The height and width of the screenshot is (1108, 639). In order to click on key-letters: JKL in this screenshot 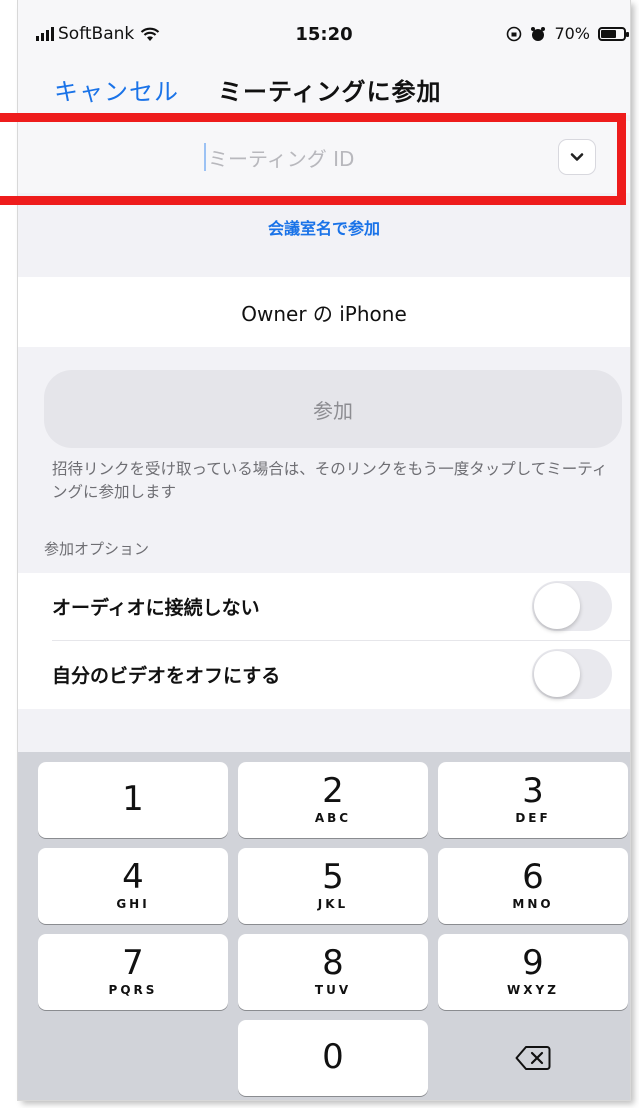, I will do `click(333, 904)`.